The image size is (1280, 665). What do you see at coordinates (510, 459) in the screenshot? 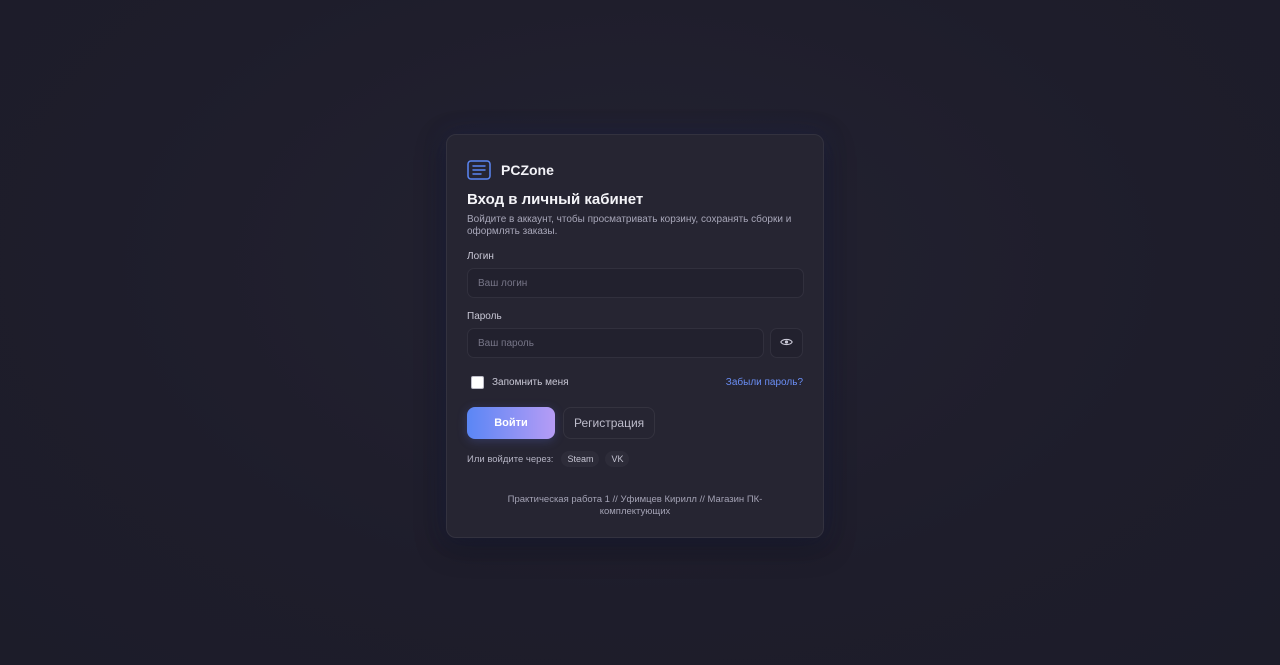
I see `social-label: Или войдите через:` at bounding box center [510, 459].